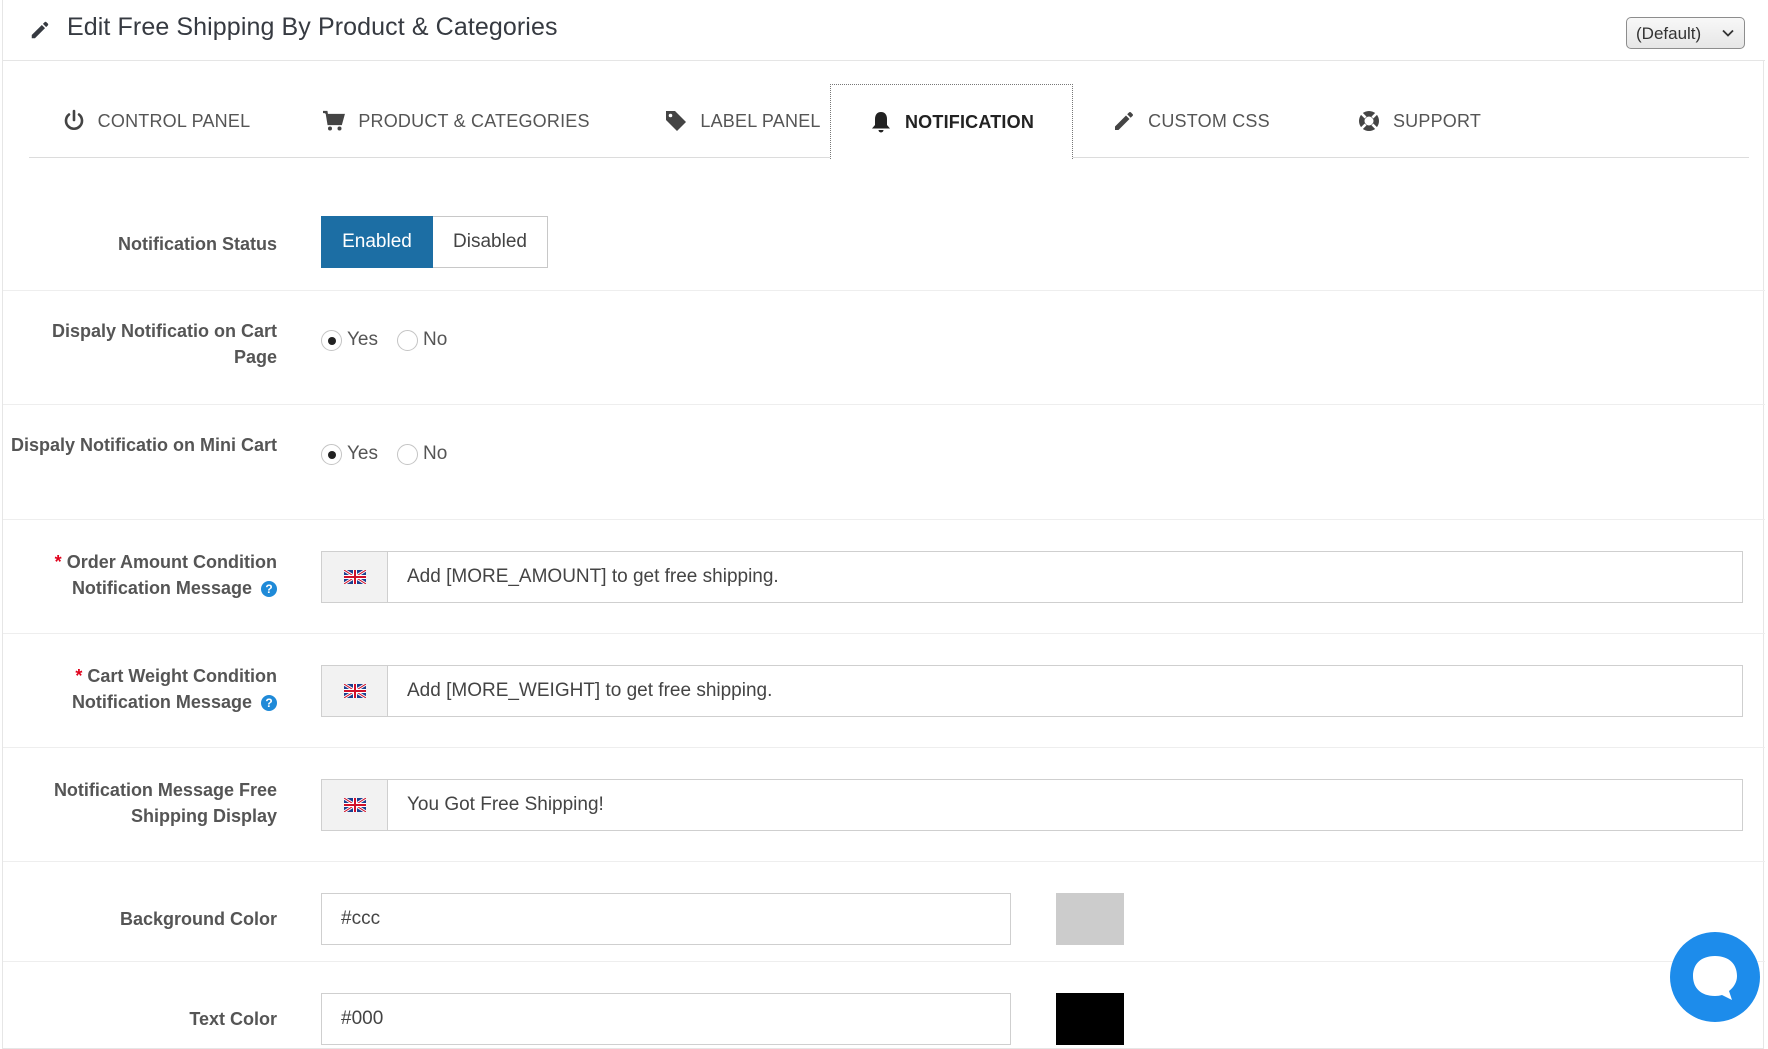 Image resolution: width=1768 pixels, height=1049 pixels. What do you see at coordinates (884, 242) in the screenshot?
I see `notification-status-row: Notification Status Enabled Disabled` at bounding box center [884, 242].